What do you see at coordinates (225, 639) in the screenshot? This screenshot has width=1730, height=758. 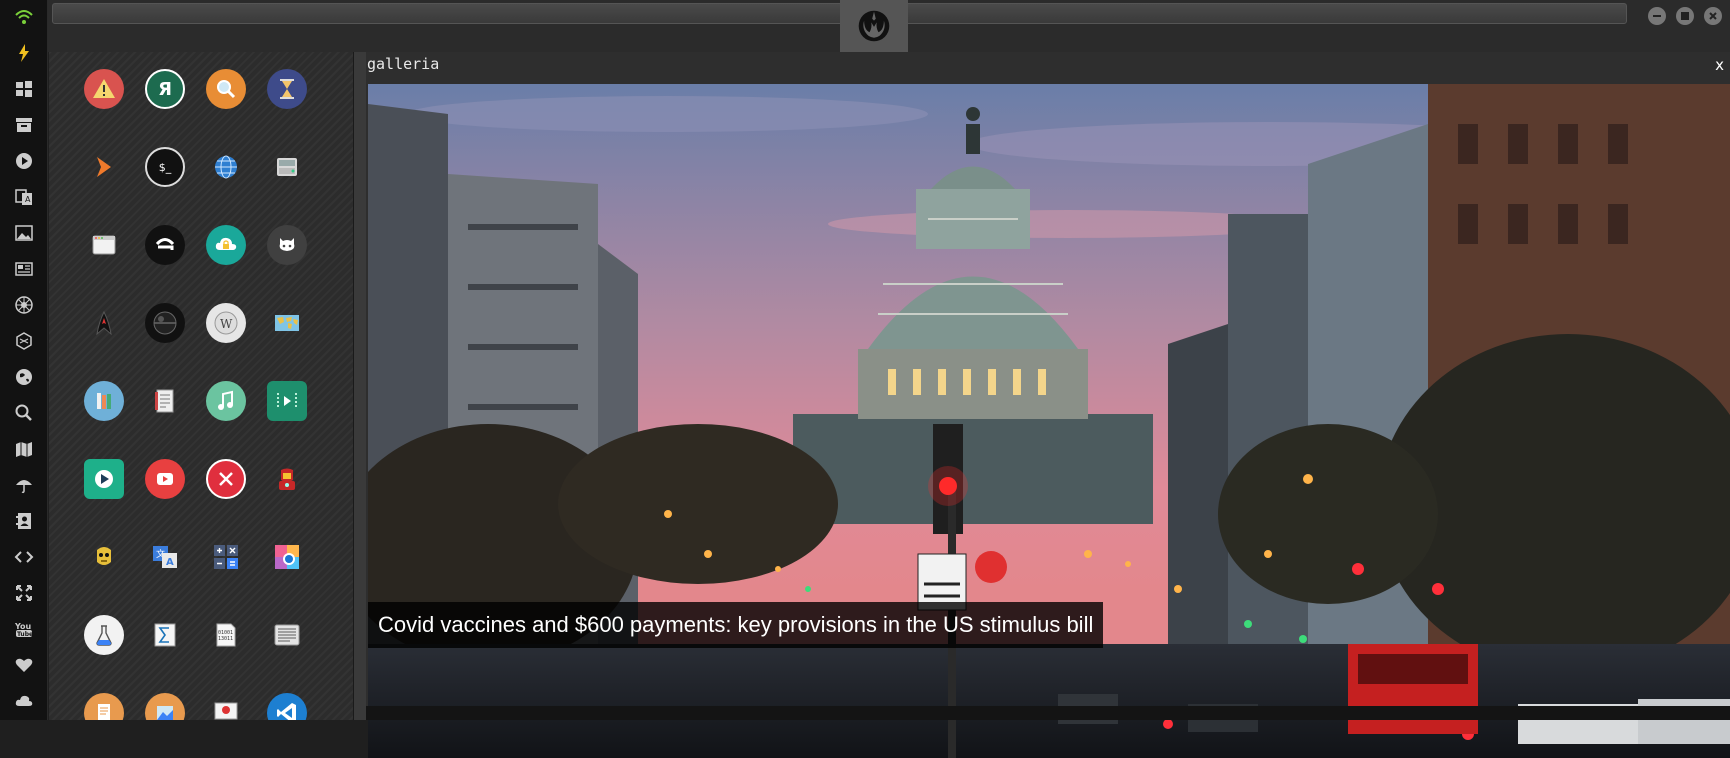 I see `svg-text: 13011` at bounding box center [225, 639].